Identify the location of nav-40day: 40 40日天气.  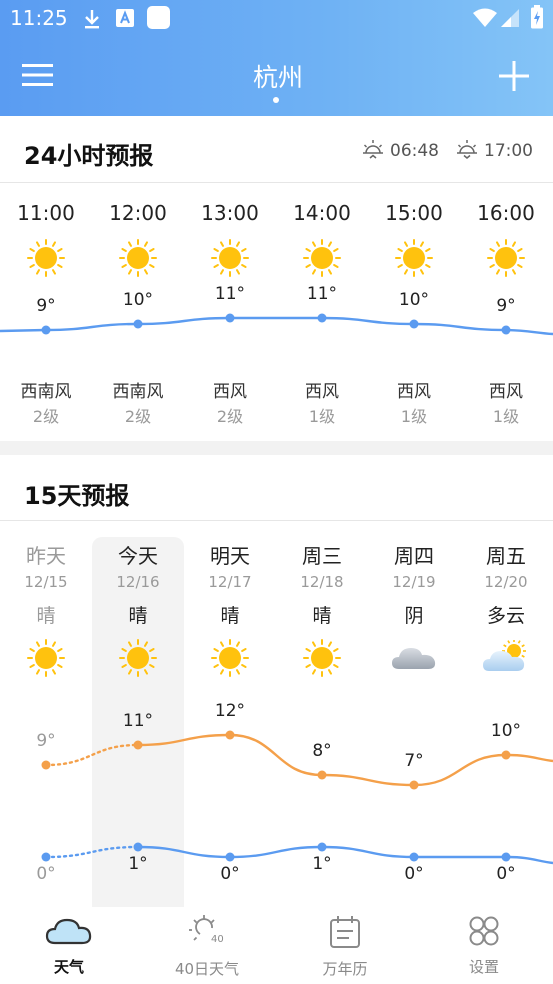
(207, 945).